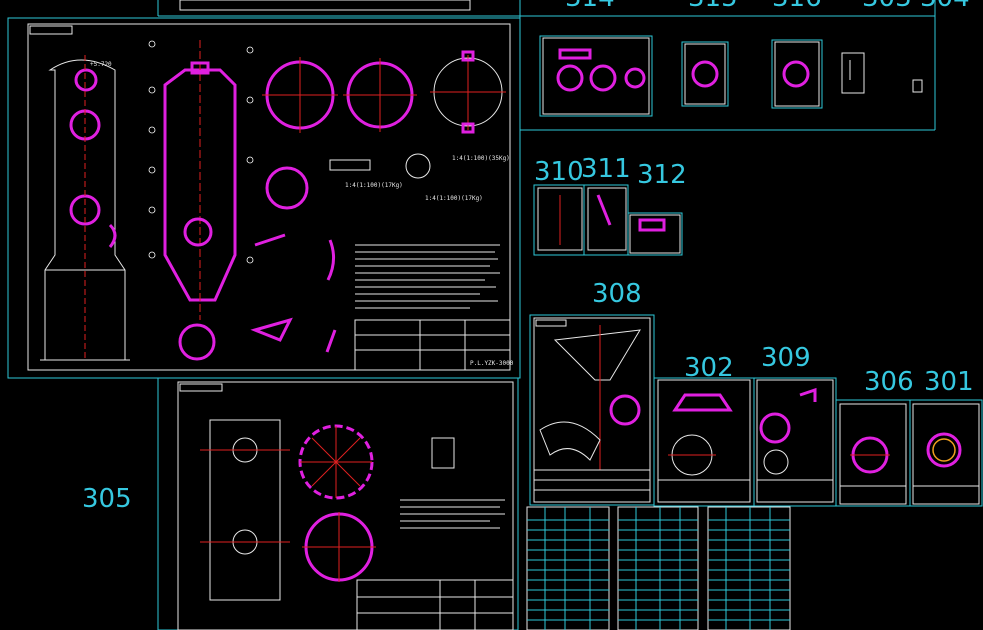 Image resolution: width=983 pixels, height=630 pixels. I want to click on svg-text: P.L.YZK-3000, so click(492, 363).